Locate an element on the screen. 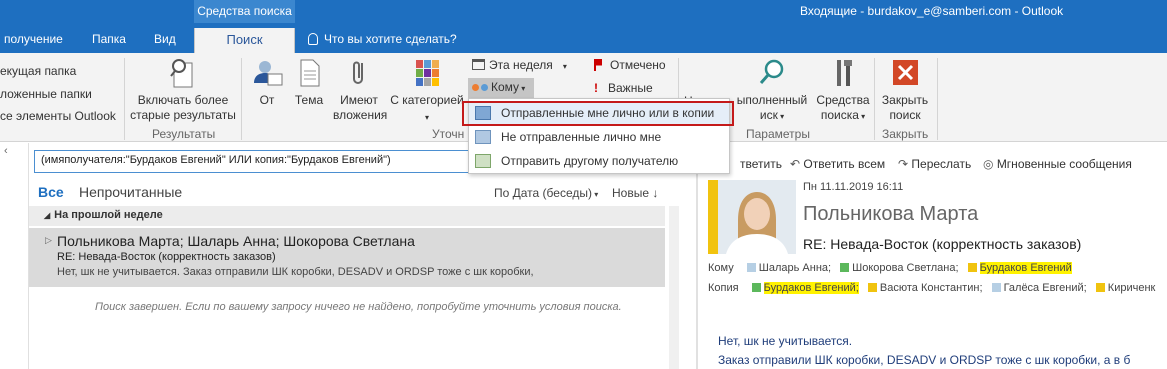 The height and width of the screenshot is (369, 1167). recipient: Васюта Константин; is located at coordinates (931, 288).